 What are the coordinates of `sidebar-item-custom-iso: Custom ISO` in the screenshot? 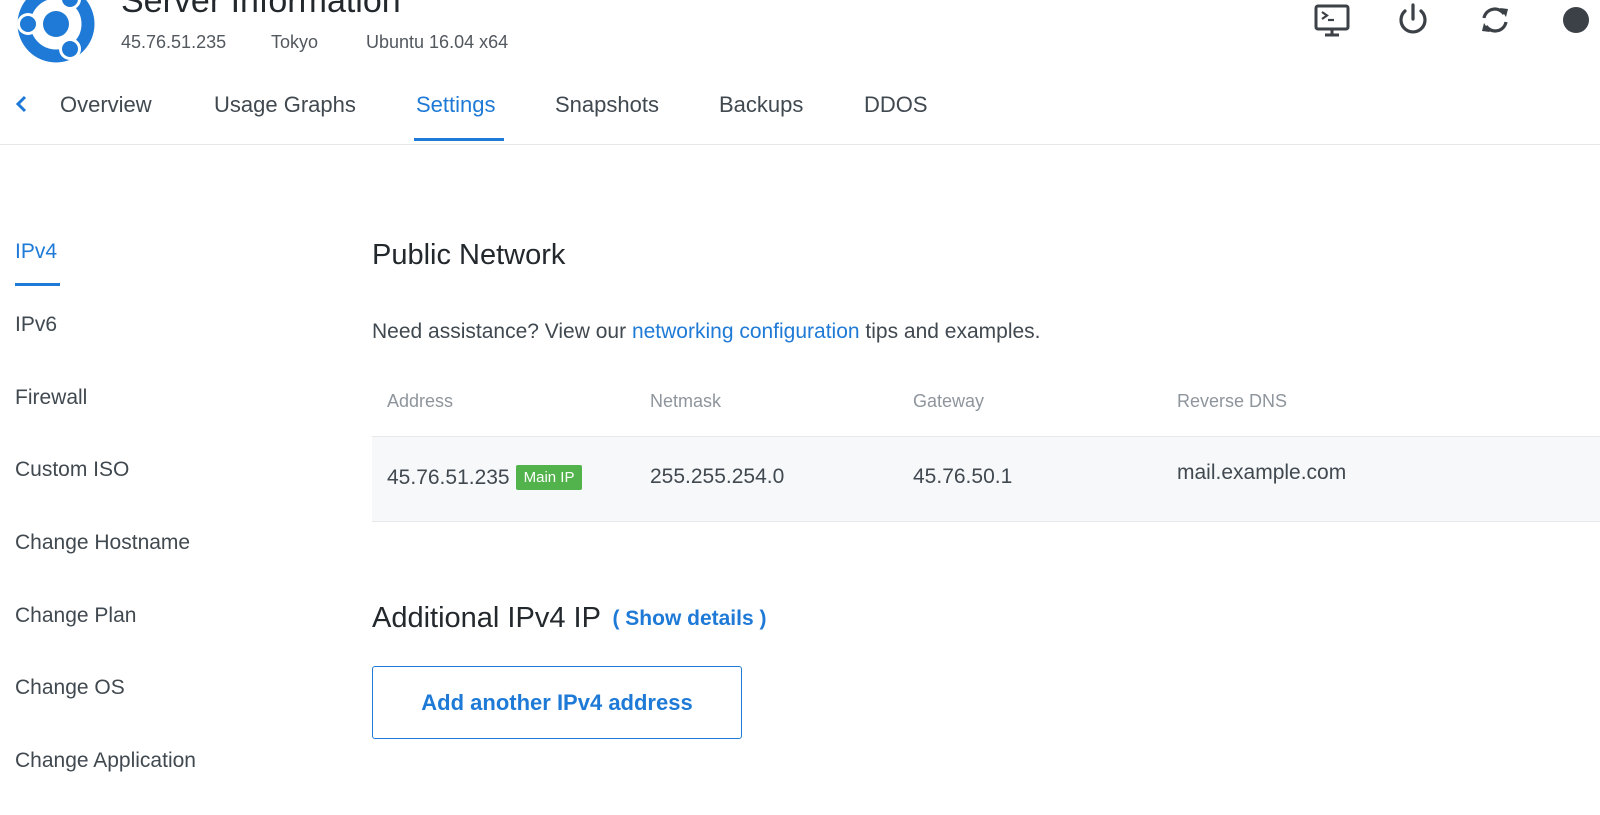 It's located at (72, 470).